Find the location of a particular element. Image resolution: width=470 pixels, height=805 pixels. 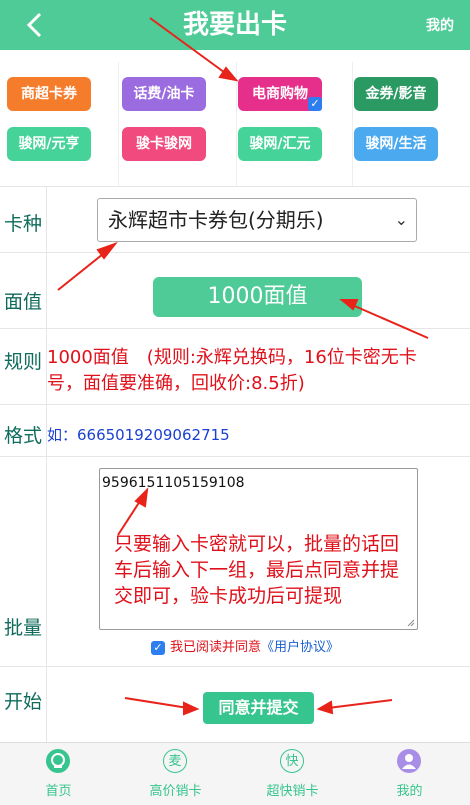

app-header: 我要出卡 我的 is located at coordinates (235, 25).